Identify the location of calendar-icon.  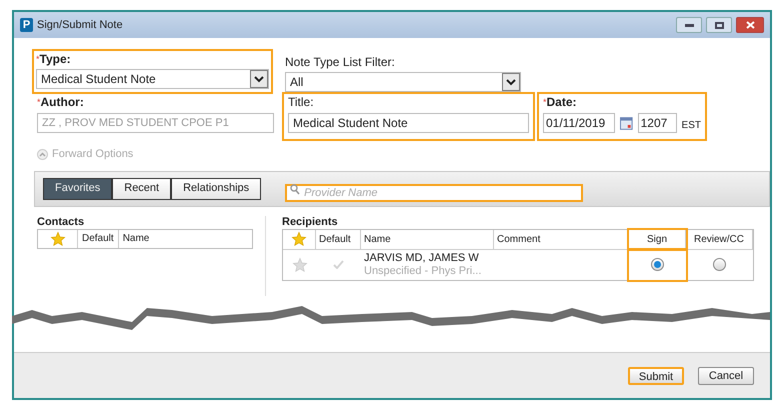
(626, 123).